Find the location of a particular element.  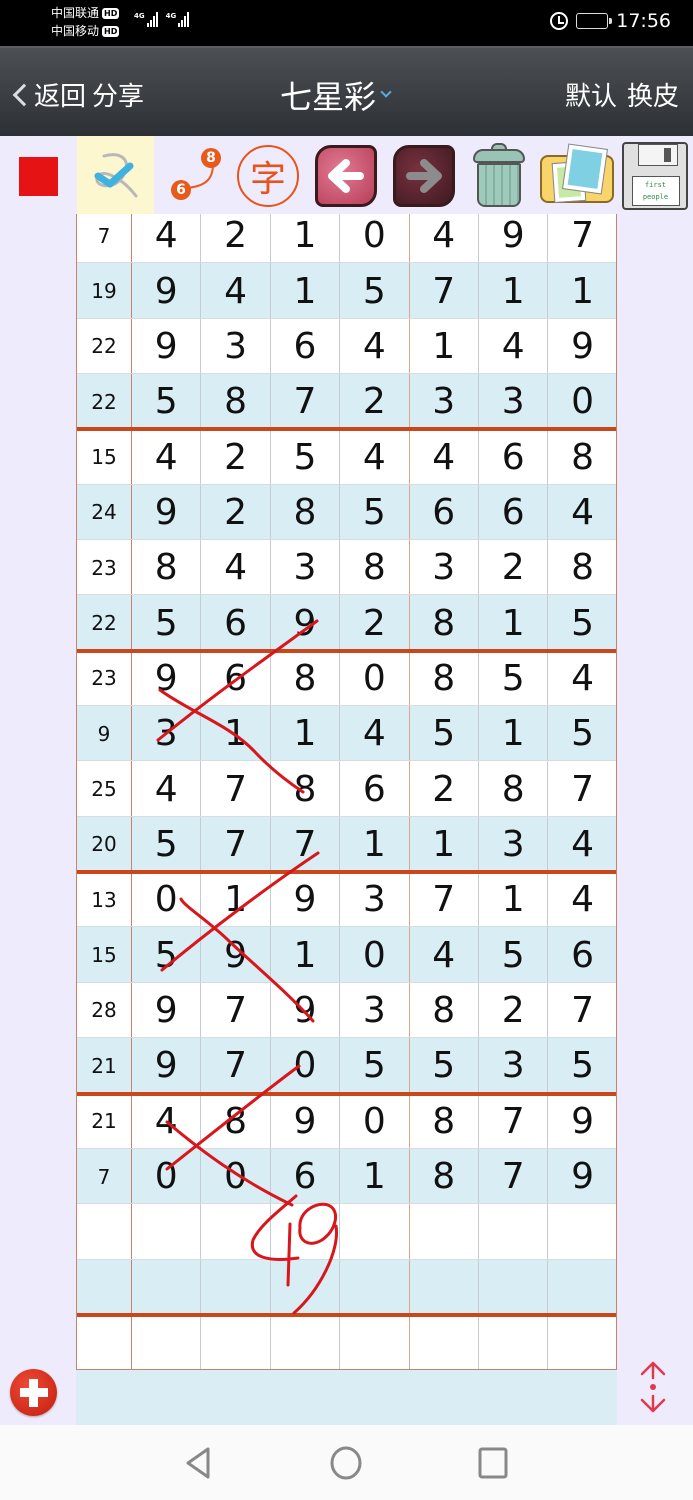

badge-b: 8 is located at coordinates (211, 157).